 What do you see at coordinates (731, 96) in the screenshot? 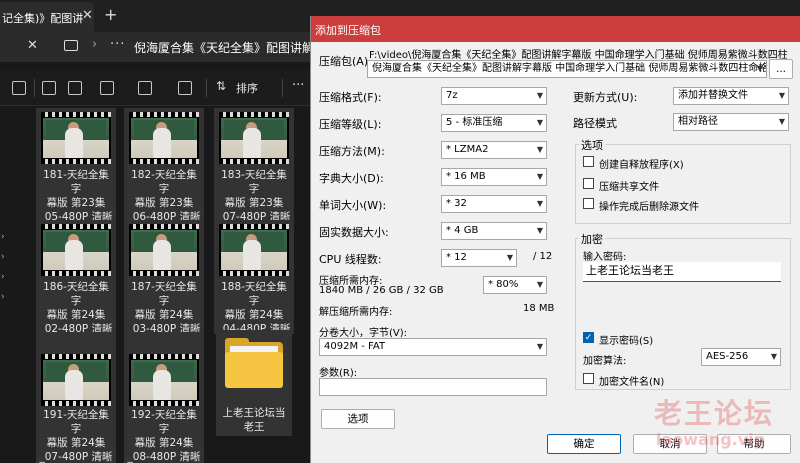
I see `update-mode-select: 添加并替换文件 ▼` at bounding box center [731, 96].